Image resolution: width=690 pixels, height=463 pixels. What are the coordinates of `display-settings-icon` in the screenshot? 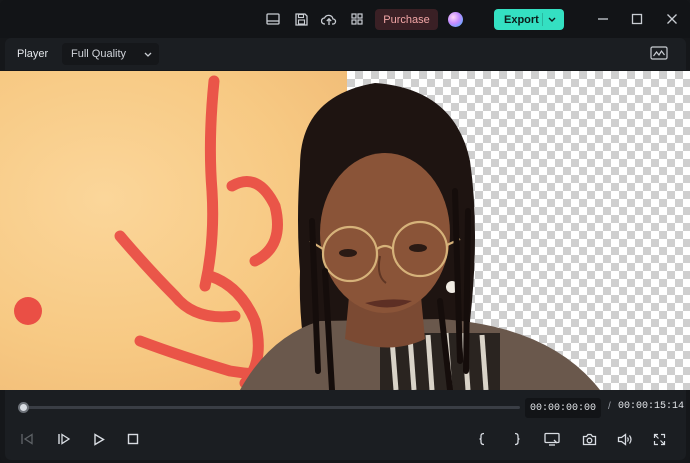 It's located at (552, 439).